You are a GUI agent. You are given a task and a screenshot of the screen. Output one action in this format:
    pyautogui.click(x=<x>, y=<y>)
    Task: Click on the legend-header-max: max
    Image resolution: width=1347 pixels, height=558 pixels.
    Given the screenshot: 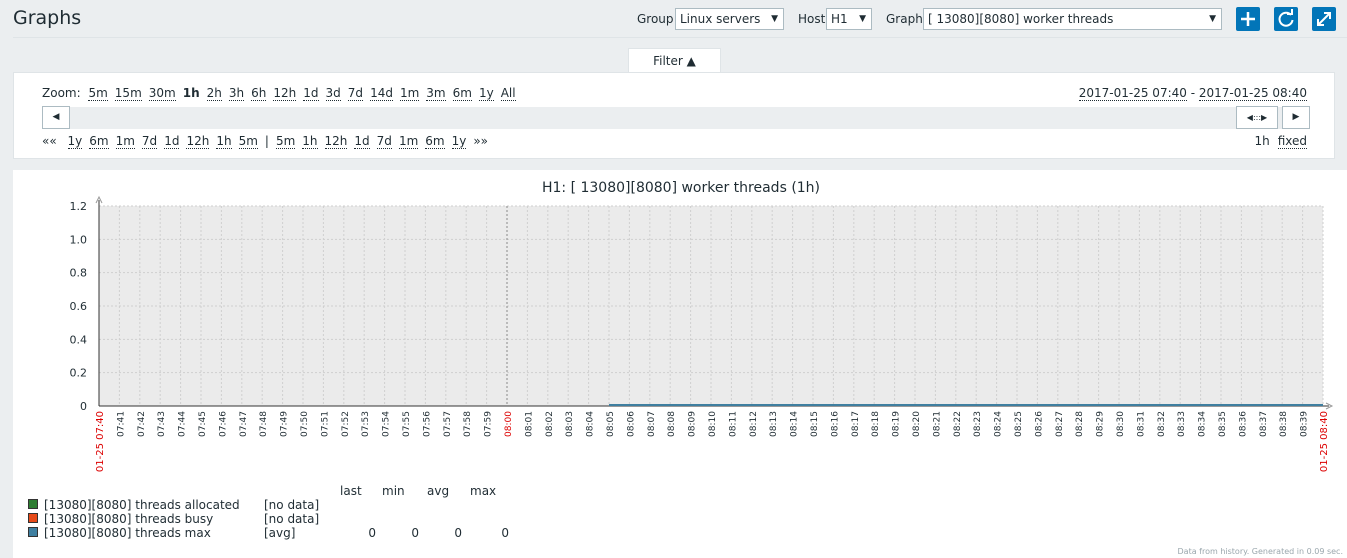 What is the action you would take?
    pyautogui.click(x=483, y=491)
    